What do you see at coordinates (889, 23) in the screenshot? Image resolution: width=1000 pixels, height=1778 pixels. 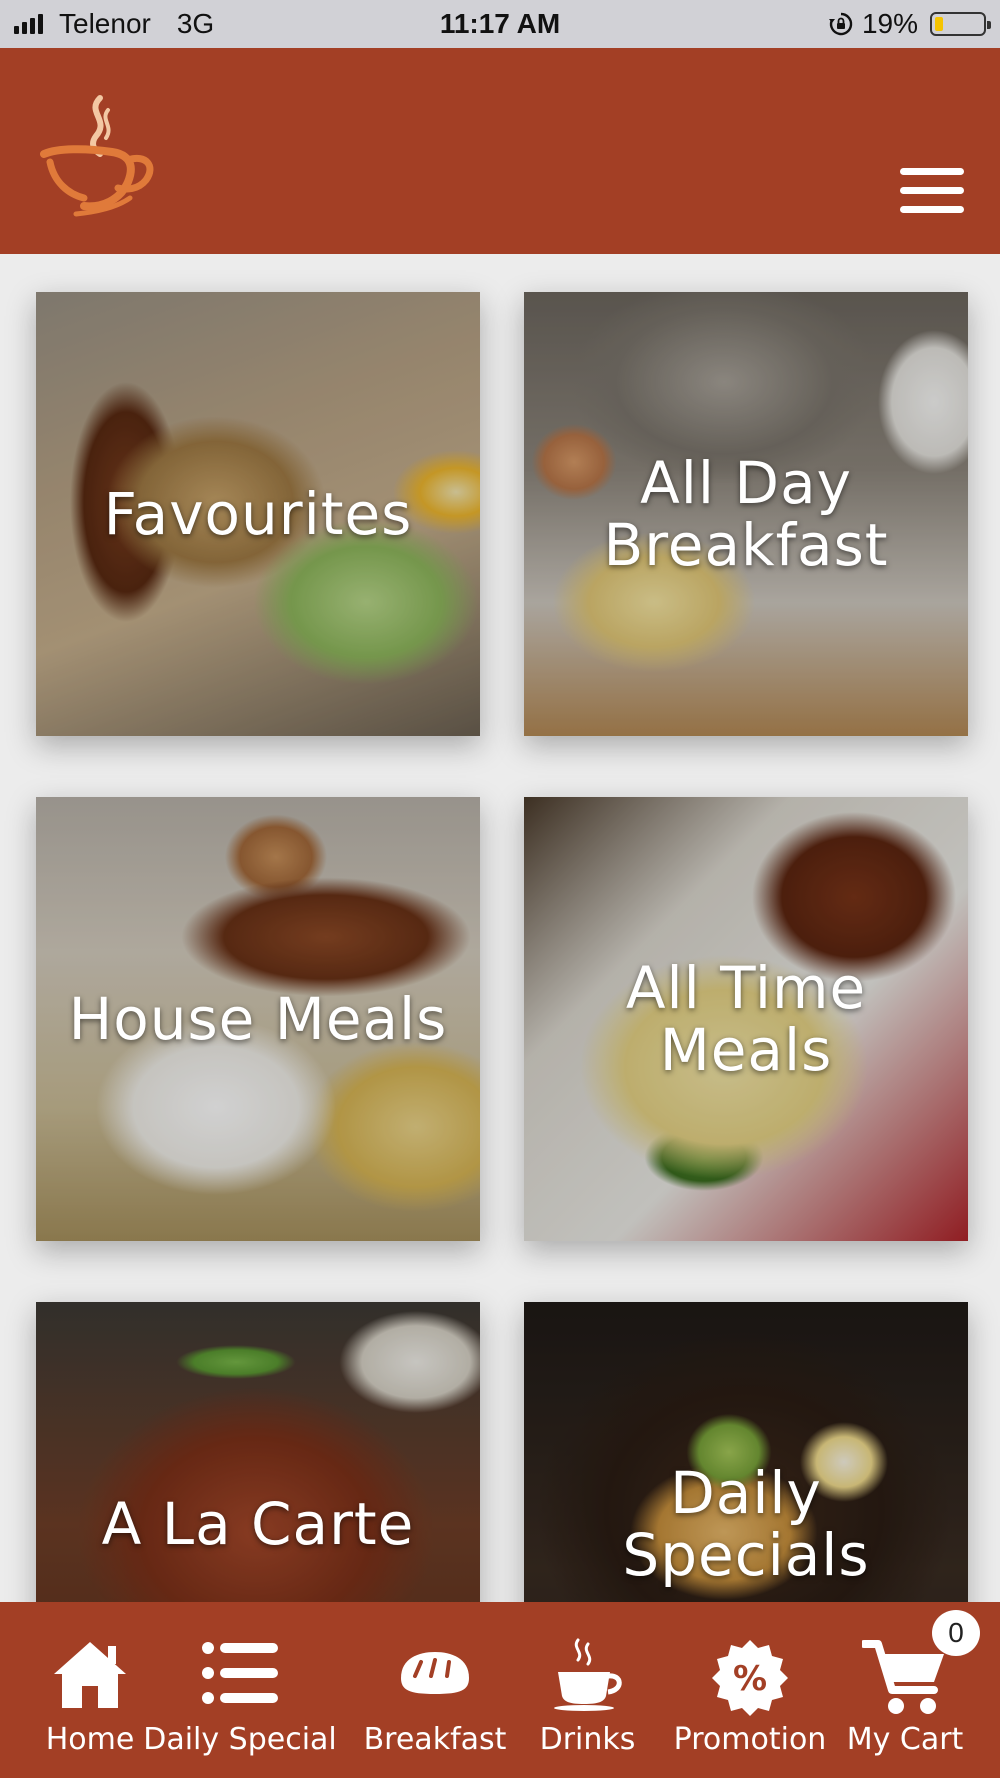 I see `battery-percent: 19%` at bounding box center [889, 23].